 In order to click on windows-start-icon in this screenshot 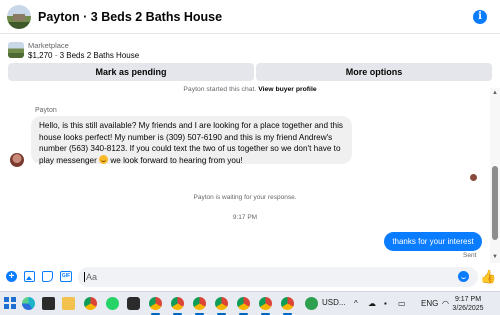, I will do `click(10, 303)`.